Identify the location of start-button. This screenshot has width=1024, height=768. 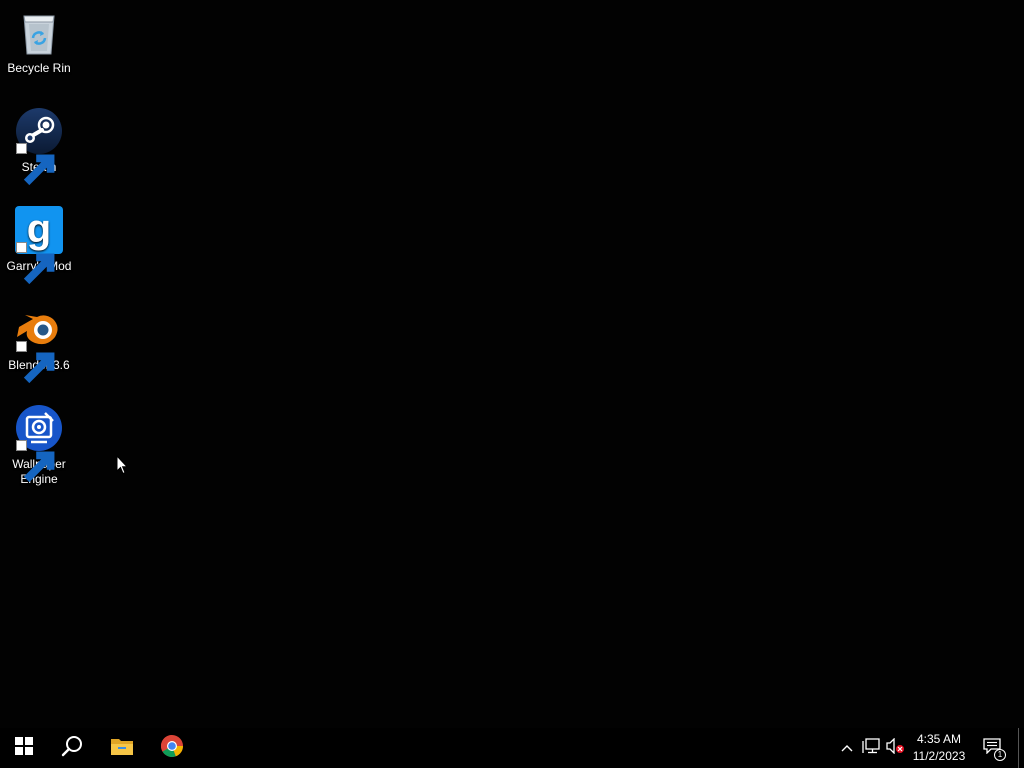
(24, 748).